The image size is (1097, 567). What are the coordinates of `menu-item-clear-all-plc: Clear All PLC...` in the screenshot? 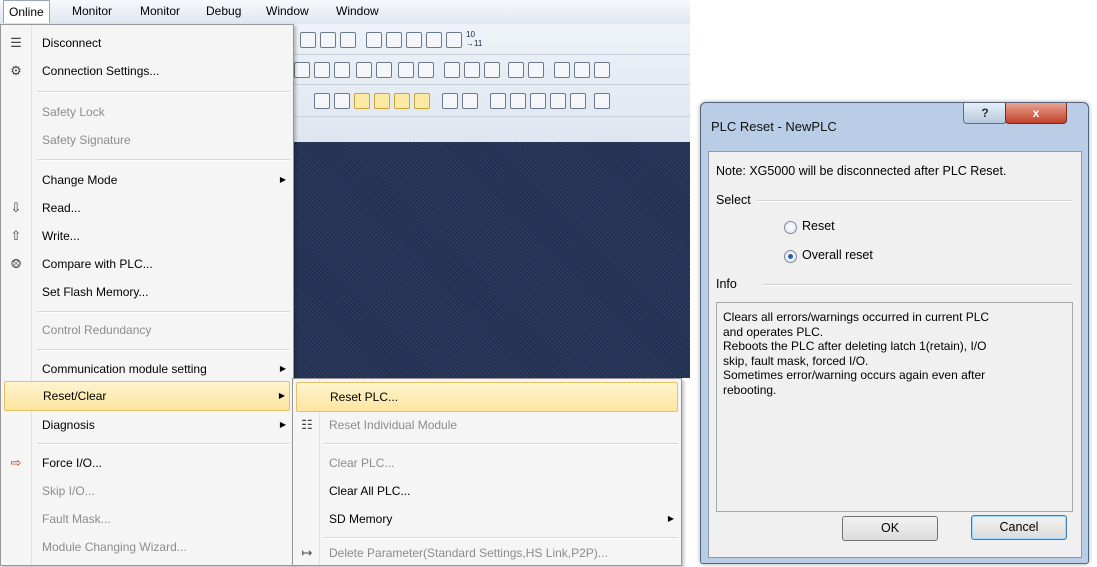 It's located at (487, 491).